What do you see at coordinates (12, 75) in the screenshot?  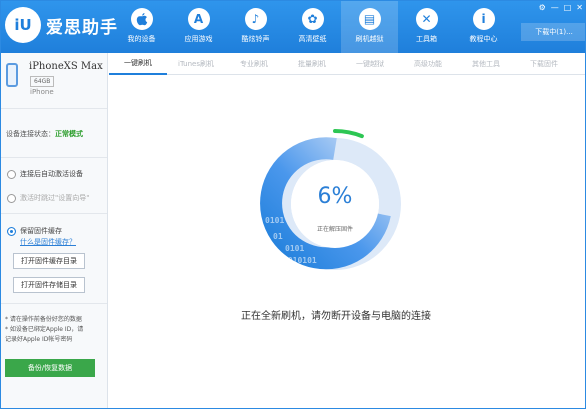 I see `phone-icon` at bounding box center [12, 75].